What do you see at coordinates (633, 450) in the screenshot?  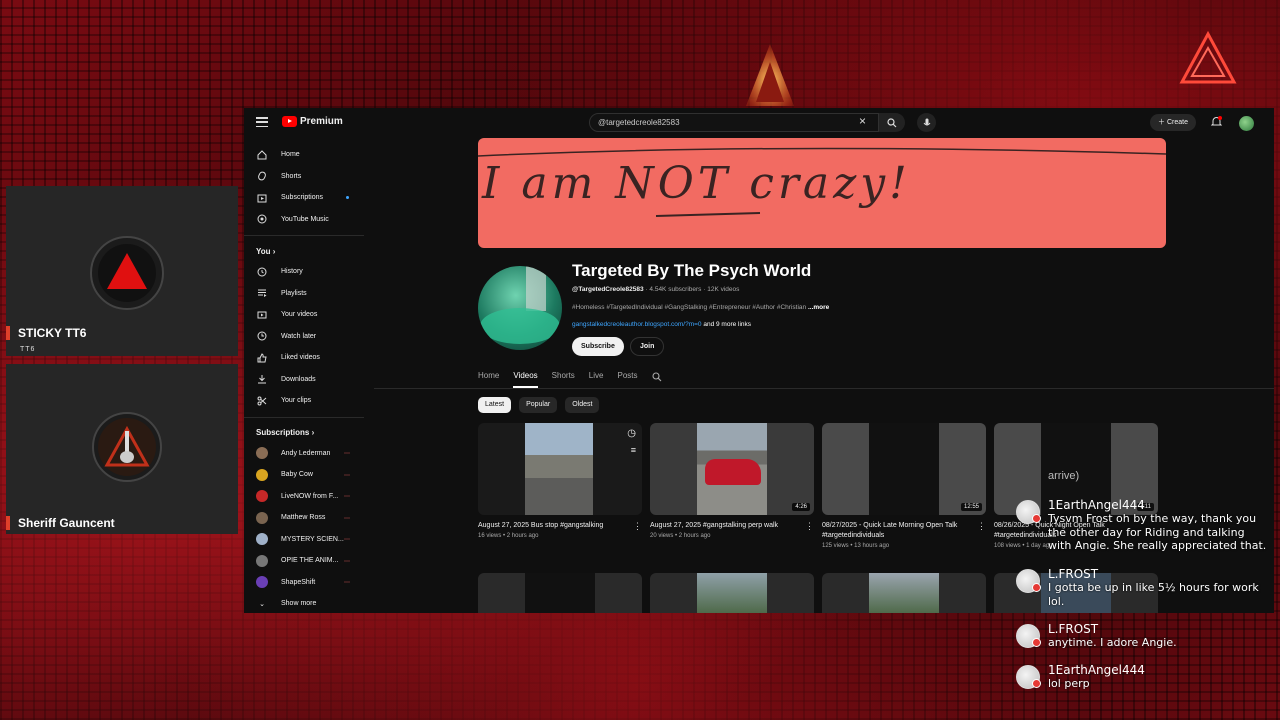 I see `add-to-queue-icon: ≡` at bounding box center [633, 450].